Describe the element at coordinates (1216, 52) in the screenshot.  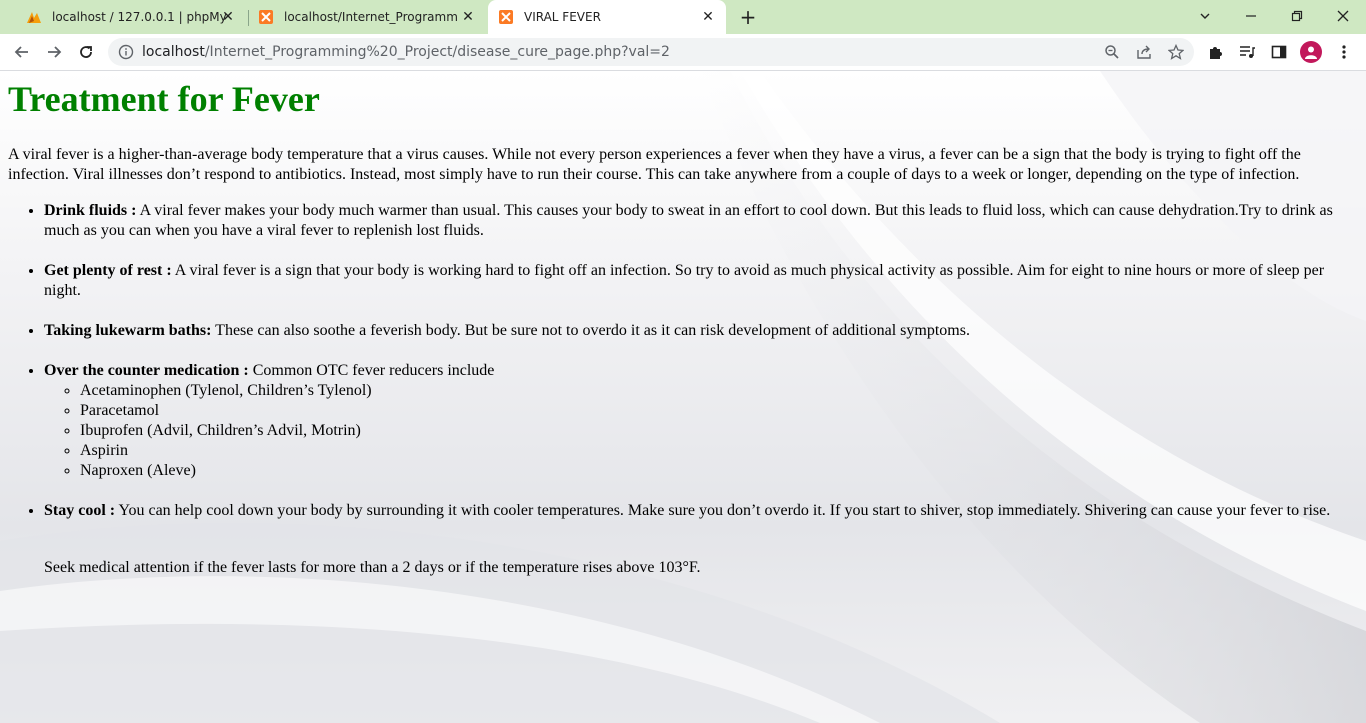
I see `extensions-icon` at that location.